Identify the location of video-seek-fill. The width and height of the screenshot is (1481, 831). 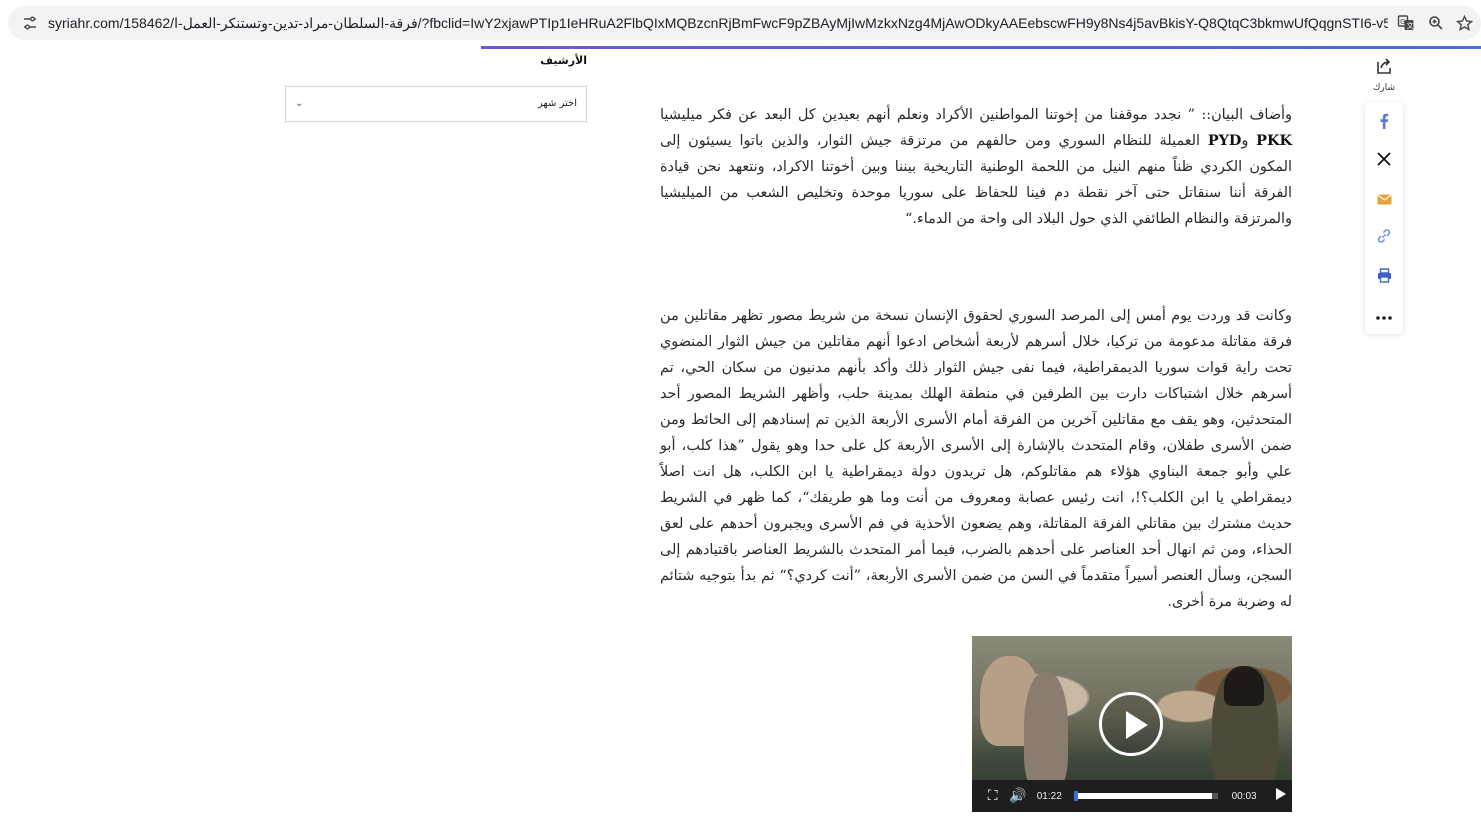
(1142, 796).